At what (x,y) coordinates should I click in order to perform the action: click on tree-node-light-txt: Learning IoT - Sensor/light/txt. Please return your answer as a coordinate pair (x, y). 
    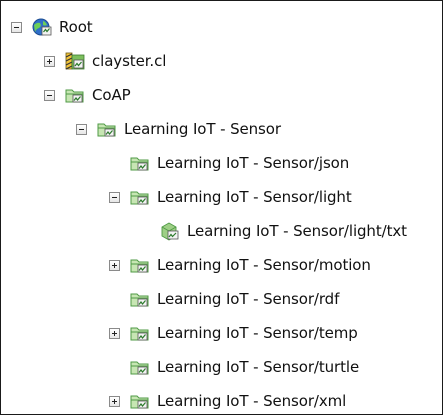
    Looking at the image, I should click on (283, 231).